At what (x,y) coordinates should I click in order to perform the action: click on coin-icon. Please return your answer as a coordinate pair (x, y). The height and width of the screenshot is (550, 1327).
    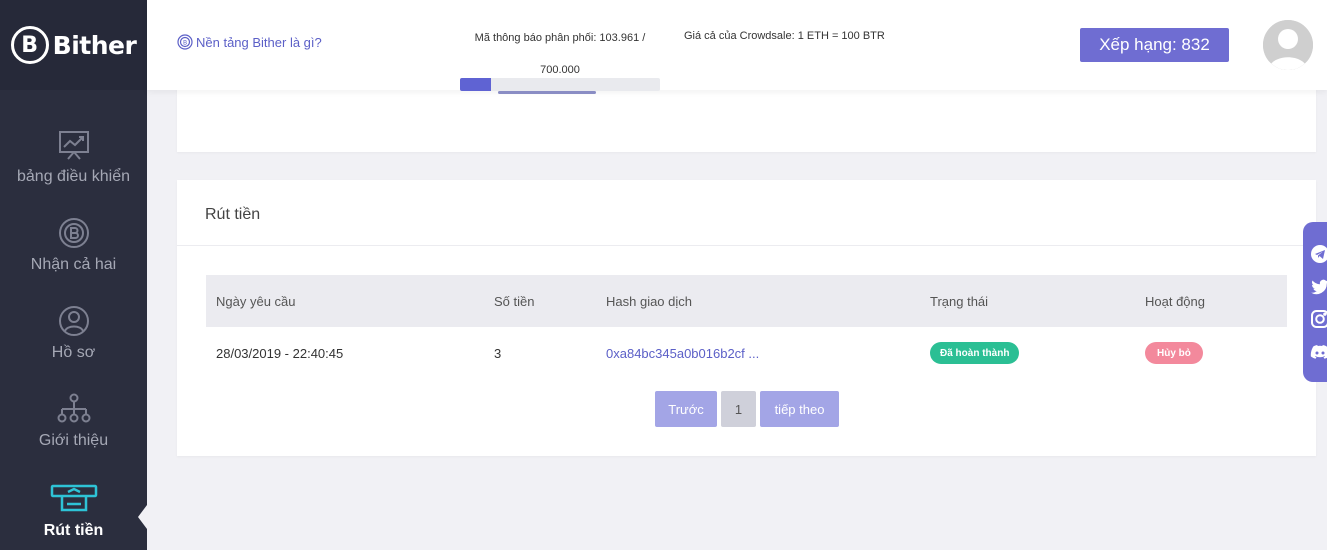
    Looking at the image, I should click on (73, 233).